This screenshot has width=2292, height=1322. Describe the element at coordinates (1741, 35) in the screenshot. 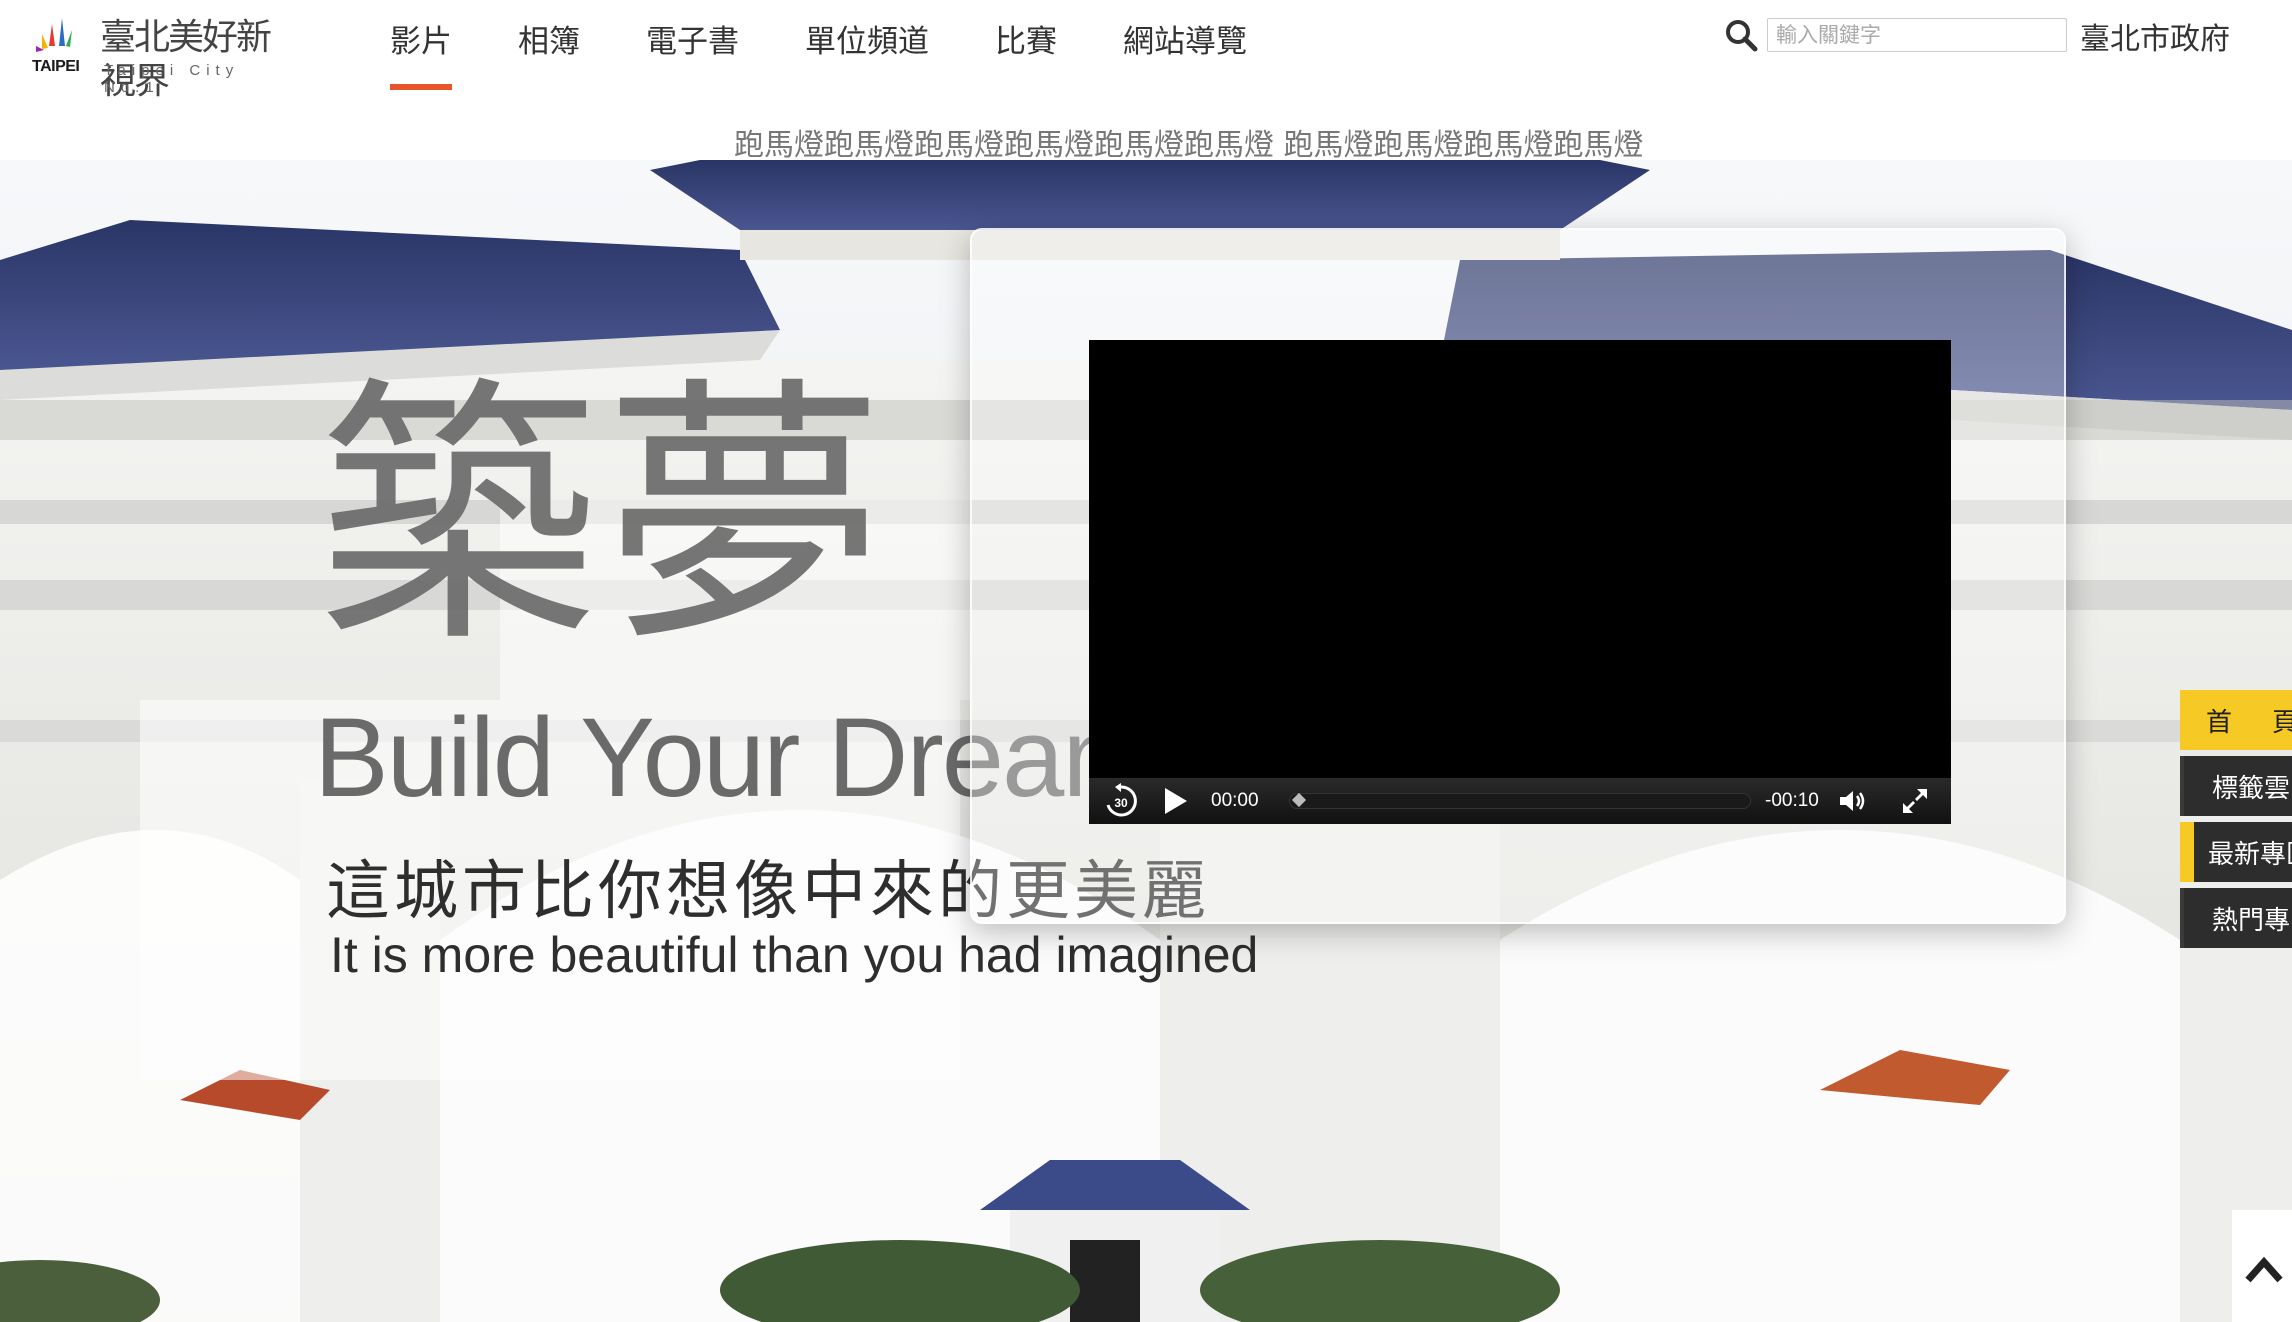

I see `search-icon` at that location.